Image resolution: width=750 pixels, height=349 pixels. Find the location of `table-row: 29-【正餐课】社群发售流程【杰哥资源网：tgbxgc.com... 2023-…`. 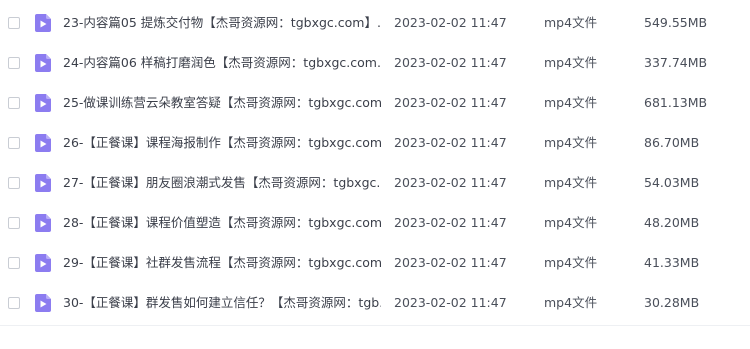

table-row: 29-【正餐课】社群发售流程【杰哥资源网：tgbxgc.com... 2023-… is located at coordinates (375, 264).